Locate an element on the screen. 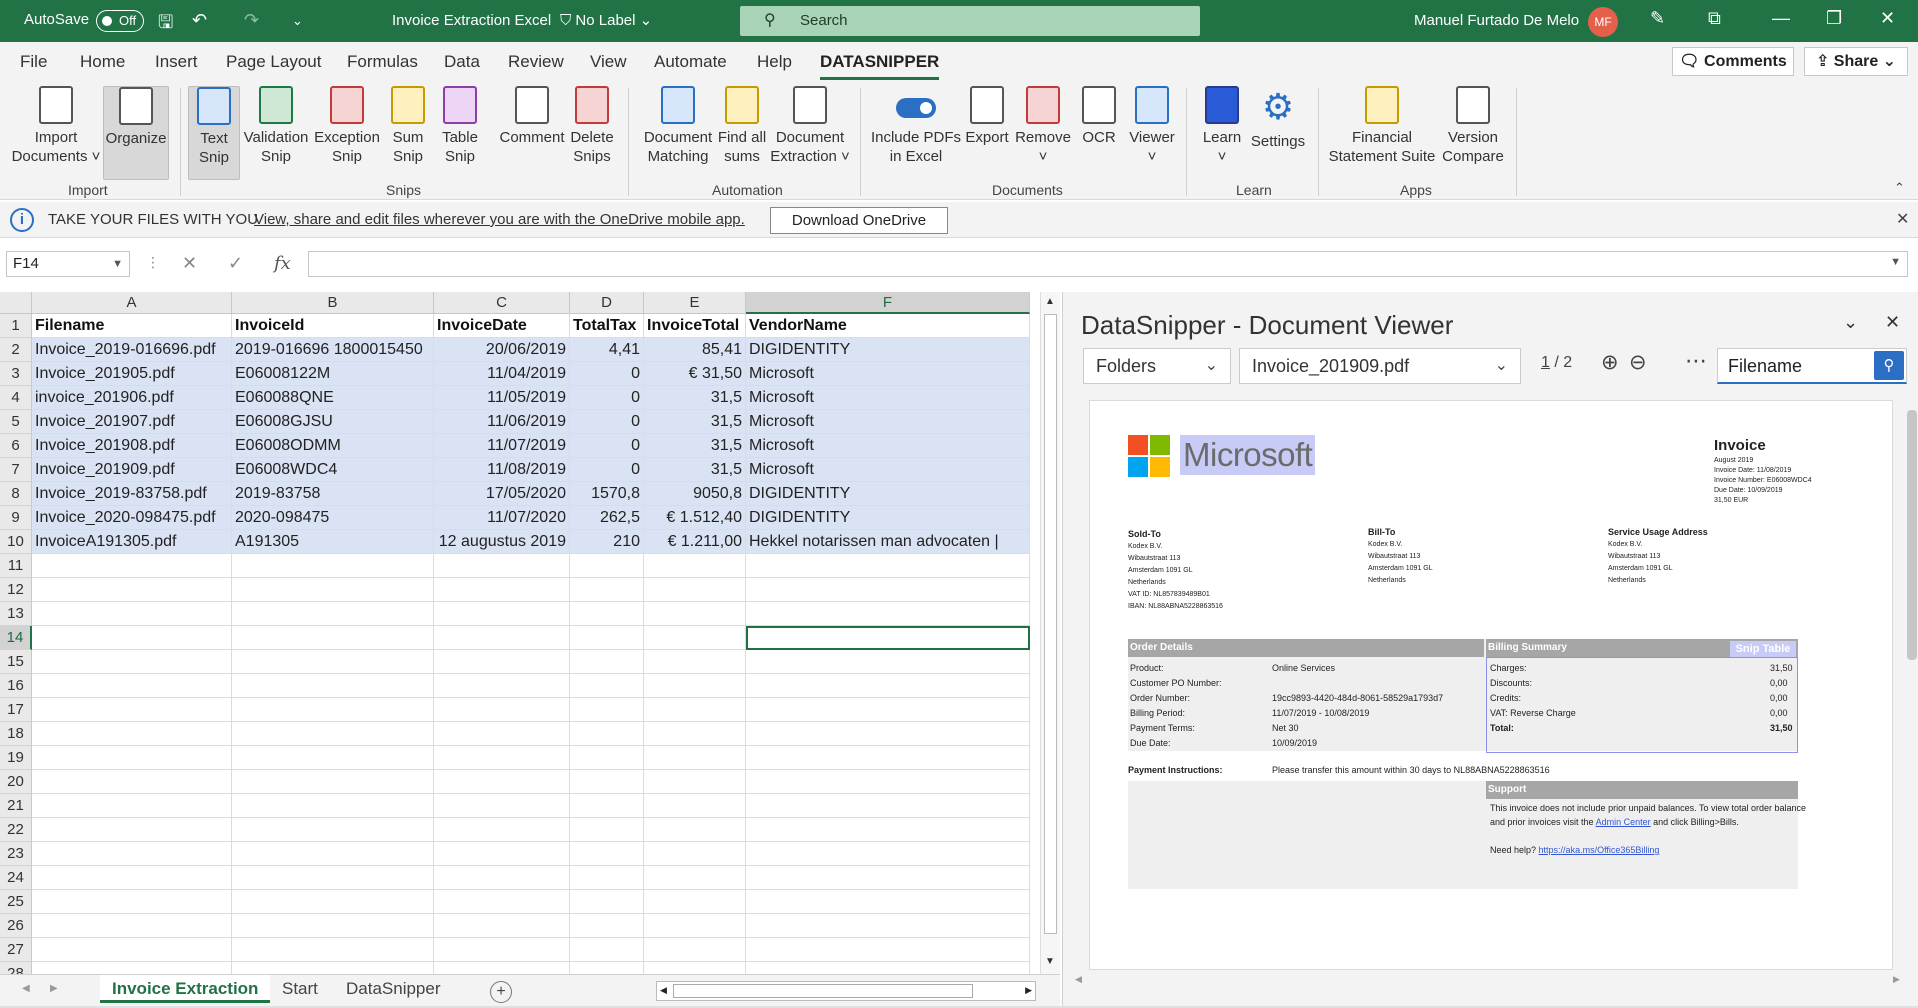  undo-icon: ↶ is located at coordinates (199, 20).